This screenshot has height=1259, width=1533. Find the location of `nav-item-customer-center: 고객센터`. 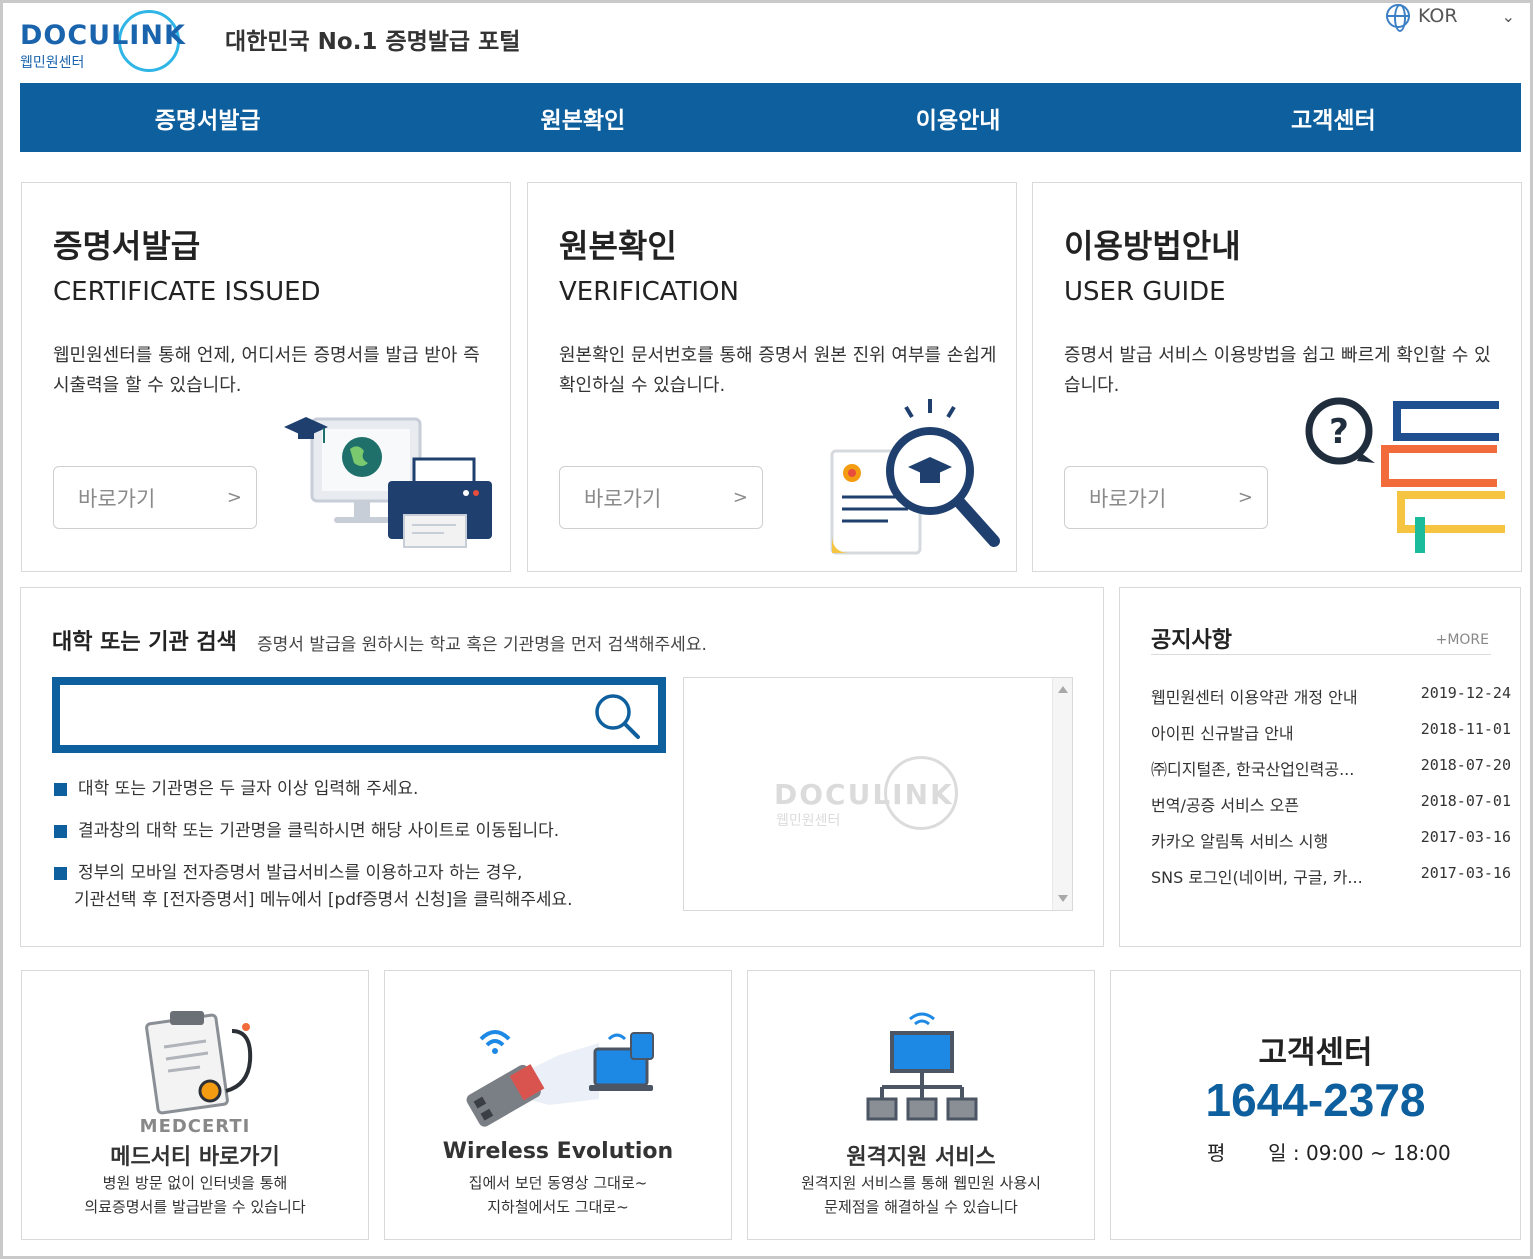

nav-item-customer-center: 고객센터 is located at coordinates (1333, 117).